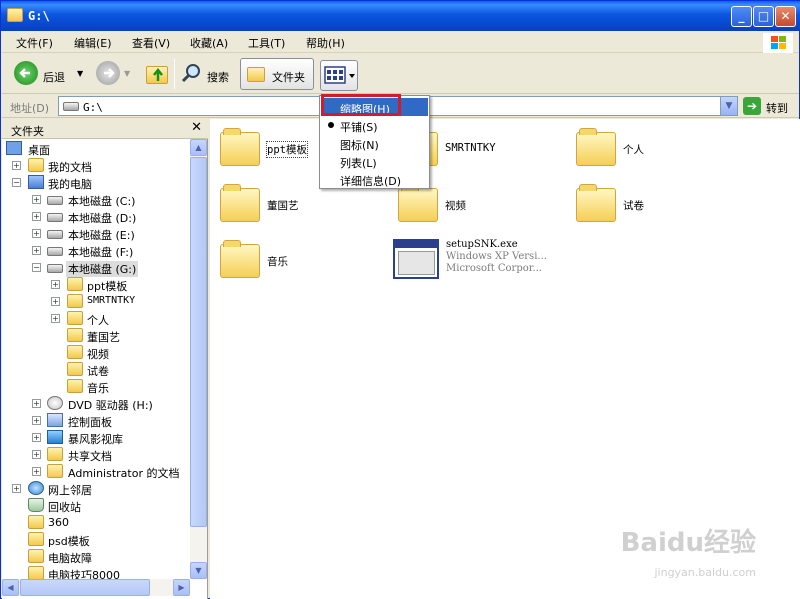  Describe the element at coordinates (483, 208) in the screenshot. I see `folder-item: 视频` at that location.